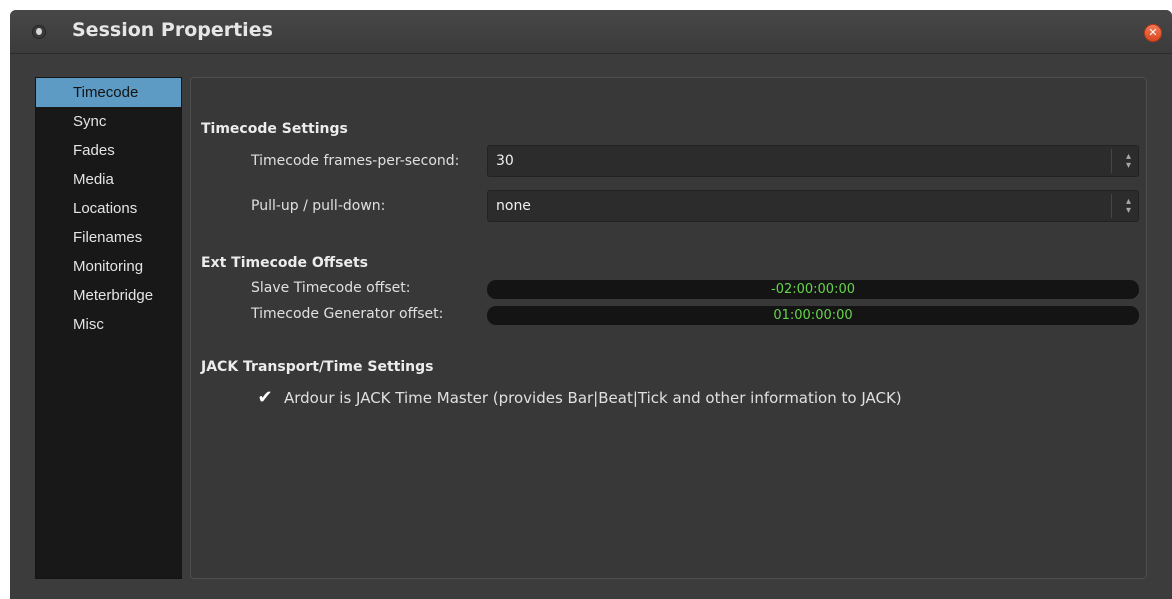 The width and height of the screenshot is (1172, 599). Describe the element at coordinates (813, 289) in the screenshot. I see `slave-offset-clock: -02:00:00:00` at that location.